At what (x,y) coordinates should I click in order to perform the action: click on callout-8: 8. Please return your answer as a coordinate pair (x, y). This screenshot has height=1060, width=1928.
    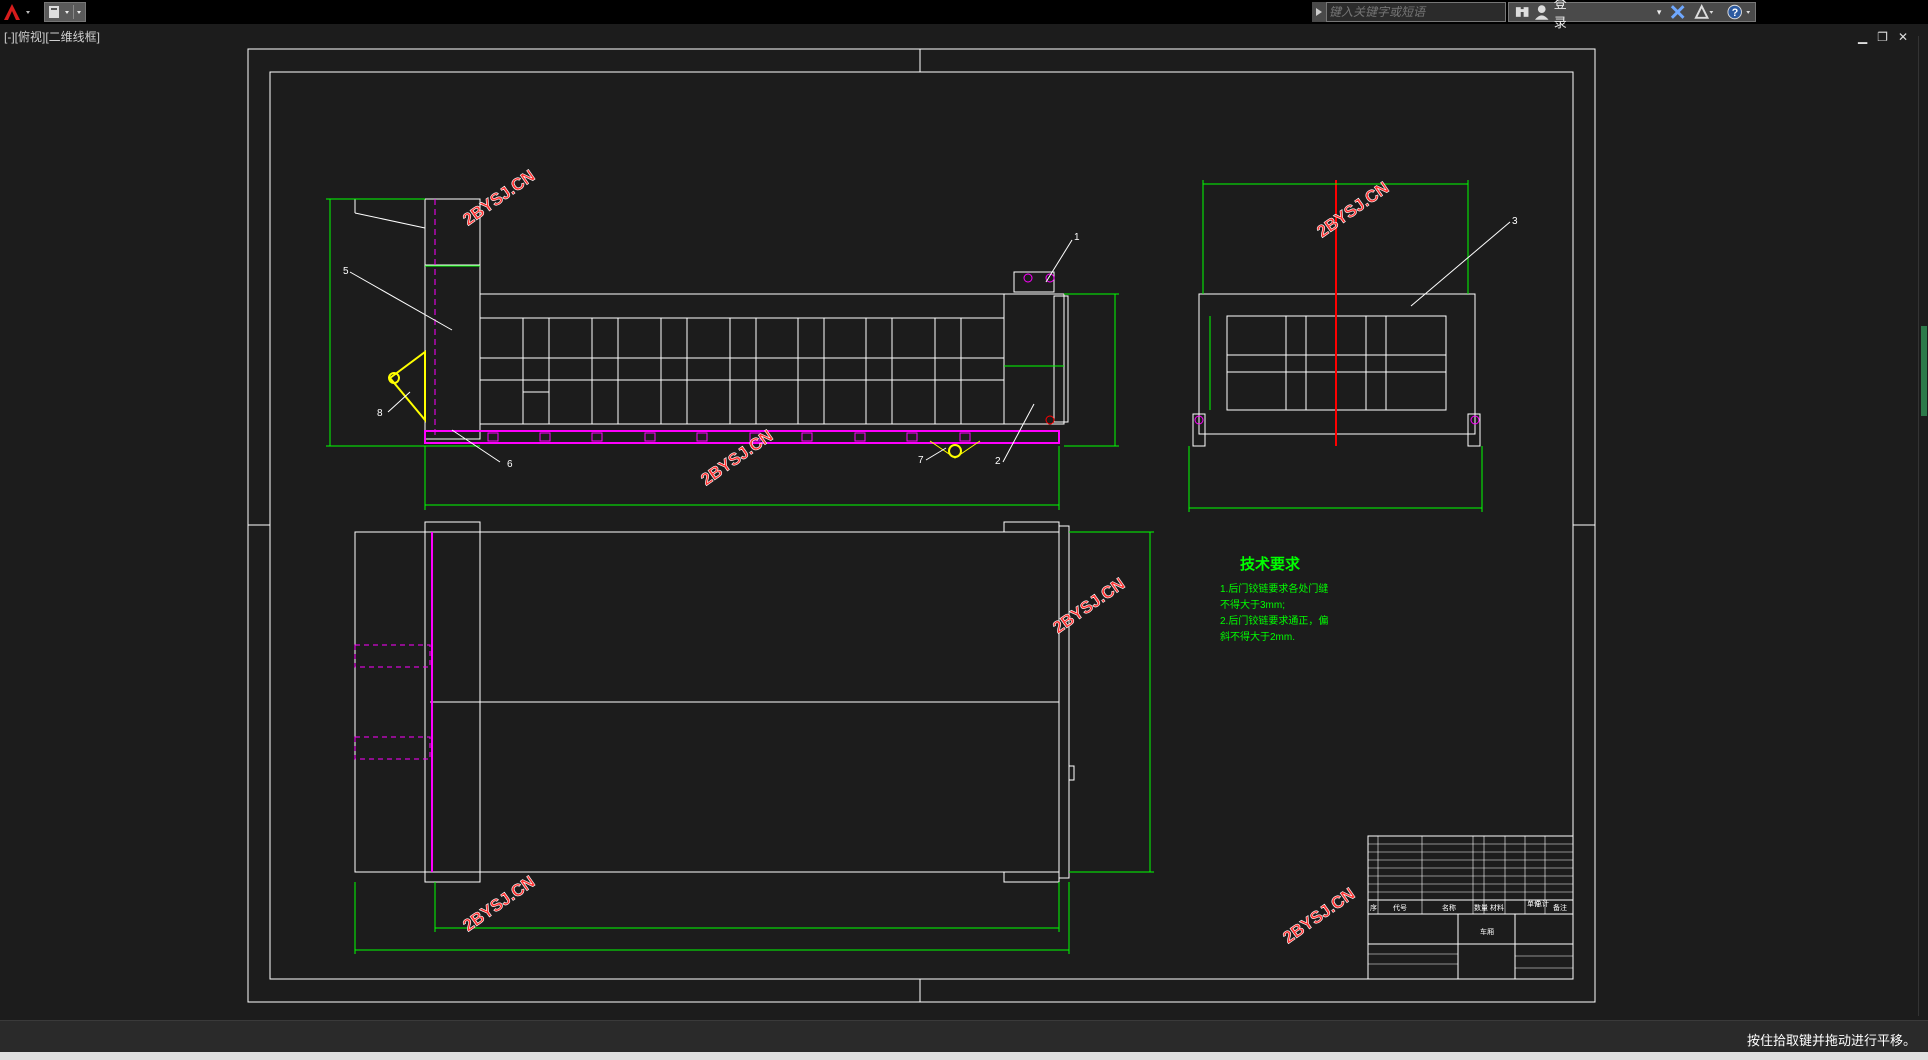
    Looking at the image, I should click on (380, 413).